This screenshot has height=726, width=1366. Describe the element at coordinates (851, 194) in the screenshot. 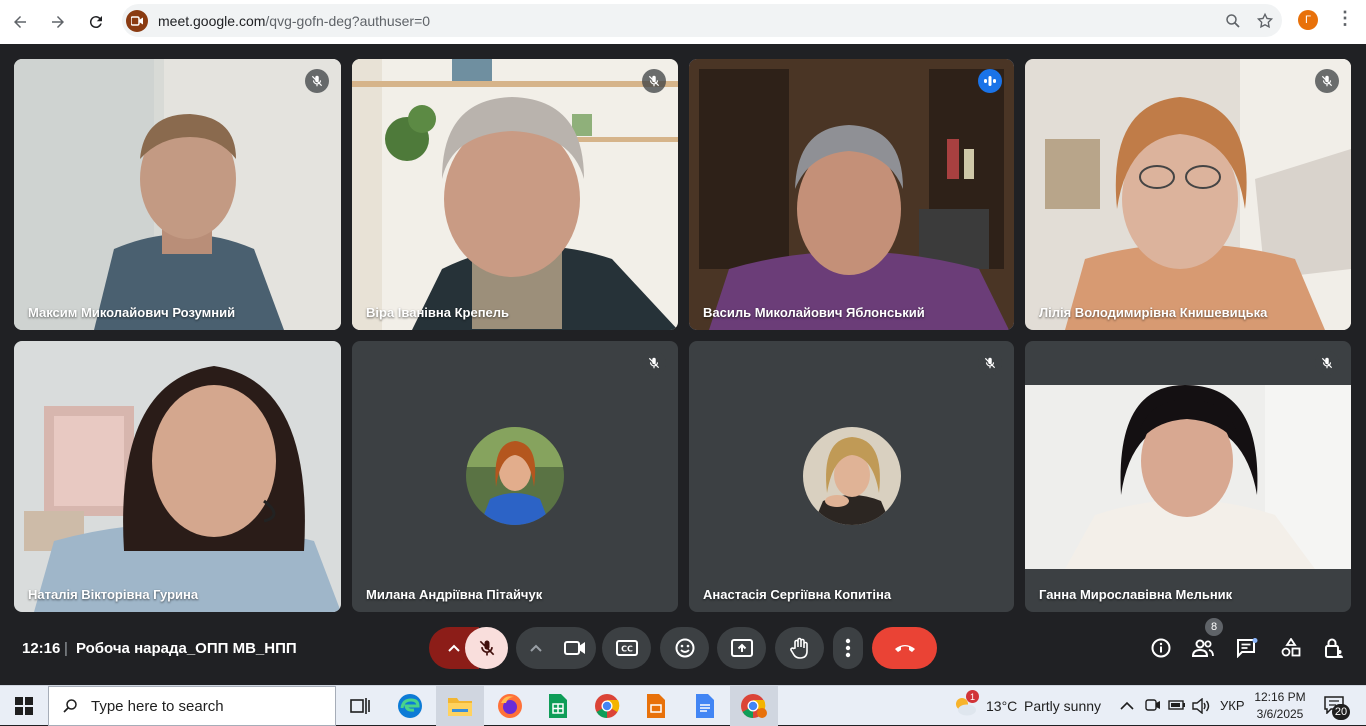

I see `participant-tile-active-speaker: Василь Миколайович Яблонський` at that location.